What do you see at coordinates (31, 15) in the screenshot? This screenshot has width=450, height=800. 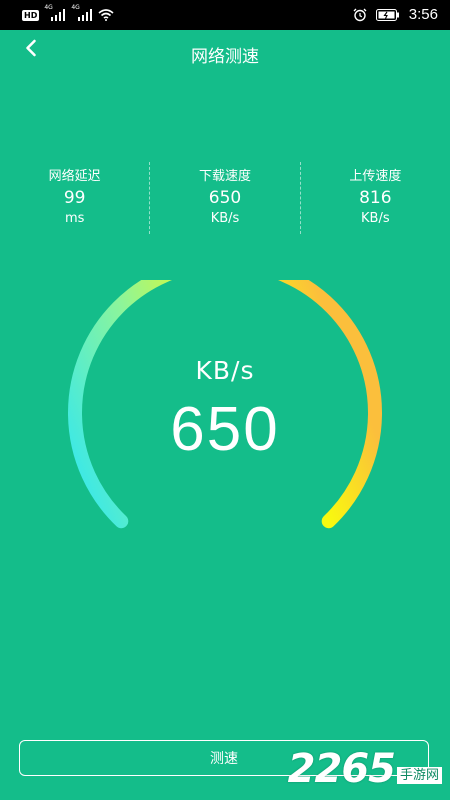 I see `hd-badge: HD` at bounding box center [31, 15].